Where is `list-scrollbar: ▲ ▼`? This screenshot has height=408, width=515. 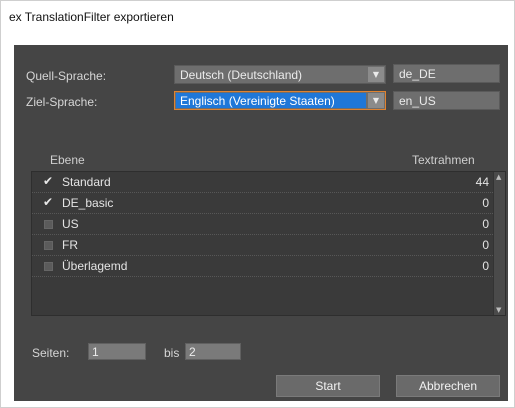
list-scrollbar: ▲ ▼ is located at coordinates (499, 243).